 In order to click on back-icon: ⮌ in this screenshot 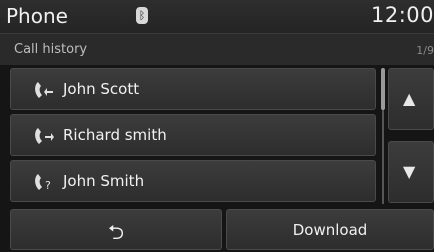, I will do `click(116, 232)`.